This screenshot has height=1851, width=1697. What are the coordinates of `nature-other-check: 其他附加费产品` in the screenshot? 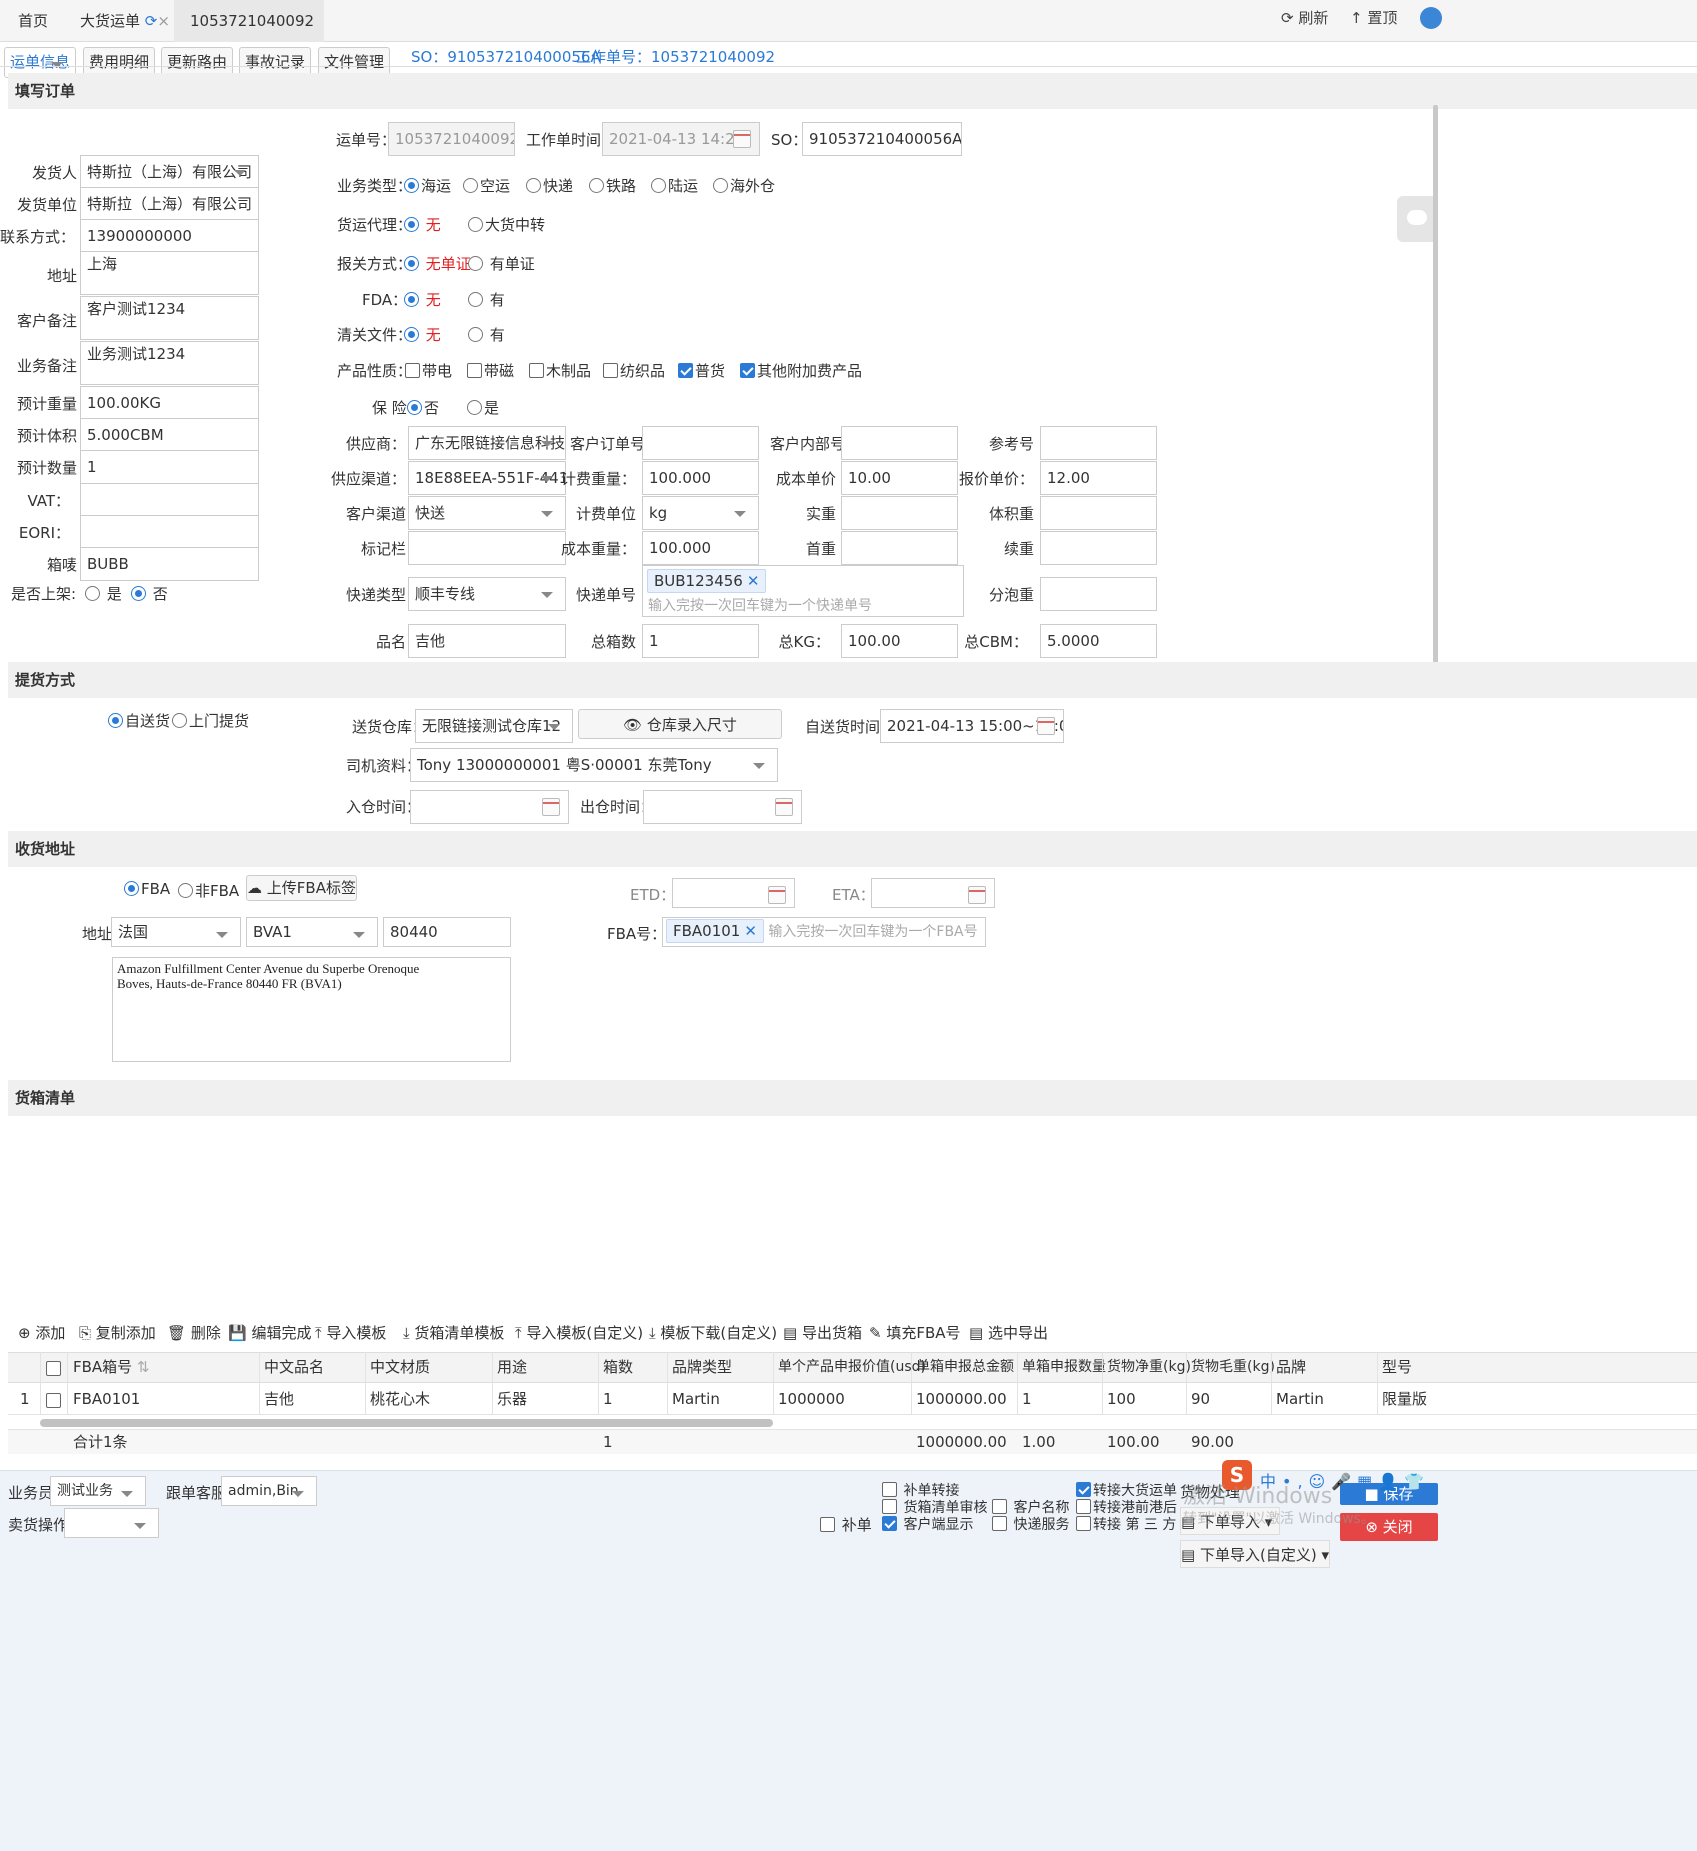 It's located at (801, 370).